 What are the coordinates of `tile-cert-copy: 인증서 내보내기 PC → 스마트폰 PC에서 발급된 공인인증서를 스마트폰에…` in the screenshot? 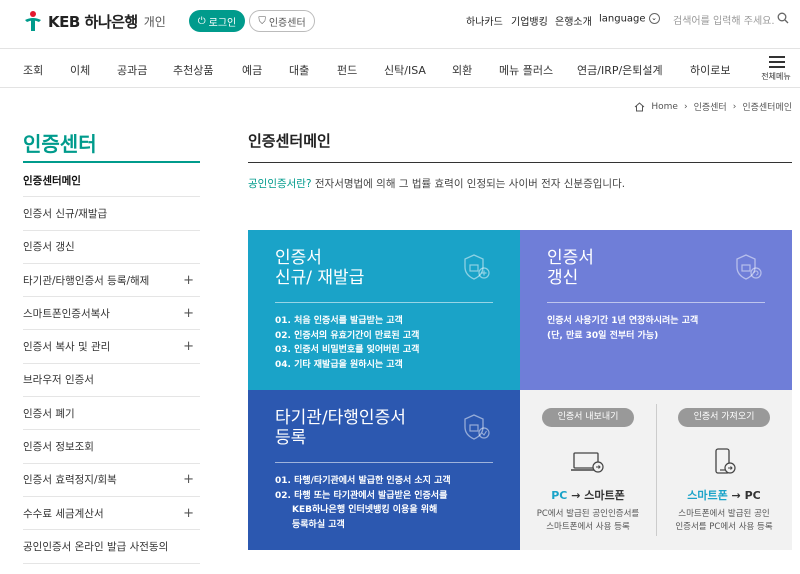 It's located at (656, 470).